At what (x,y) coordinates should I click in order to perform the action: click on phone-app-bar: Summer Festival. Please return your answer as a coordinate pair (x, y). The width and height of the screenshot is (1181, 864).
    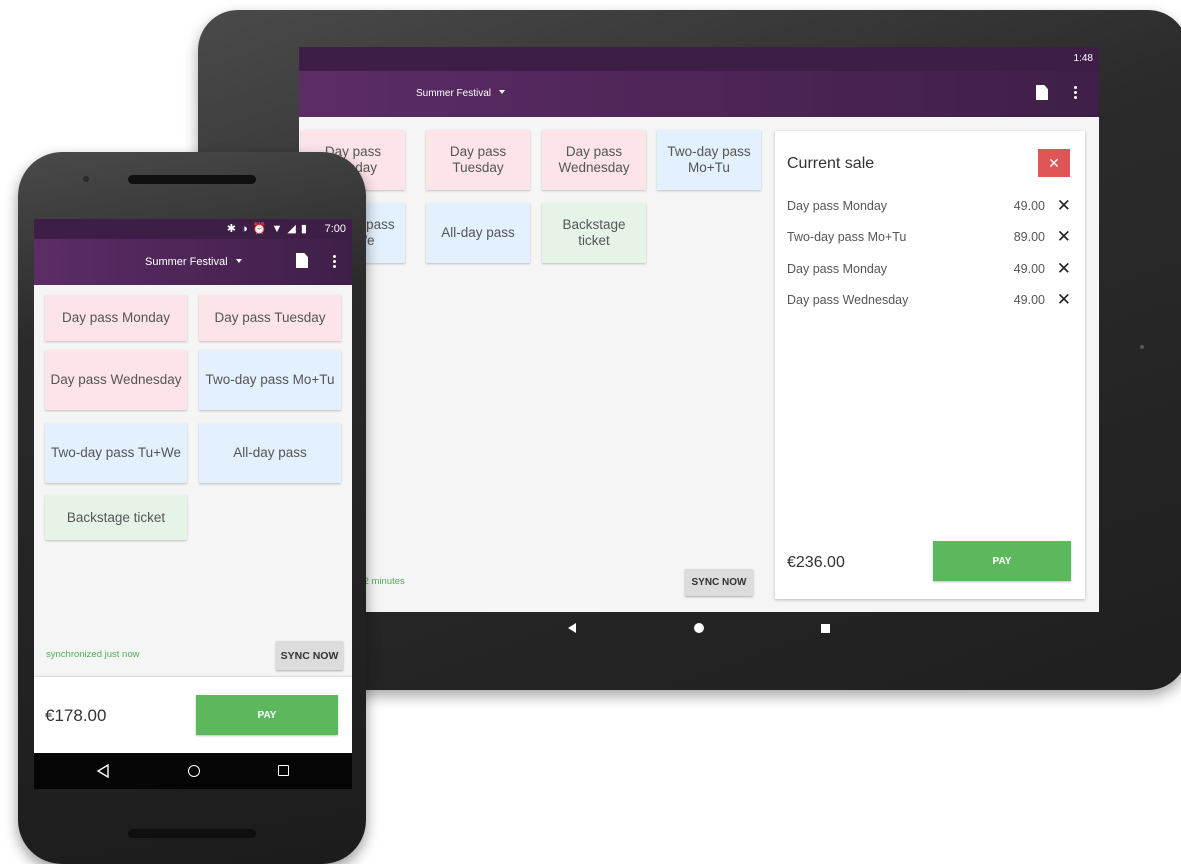
    Looking at the image, I should click on (193, 262).